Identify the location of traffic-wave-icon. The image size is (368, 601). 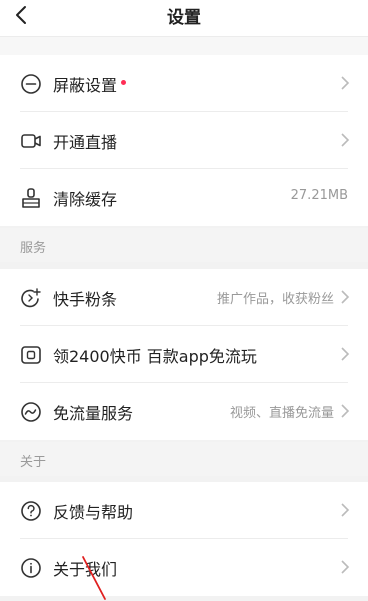
(31, 412).